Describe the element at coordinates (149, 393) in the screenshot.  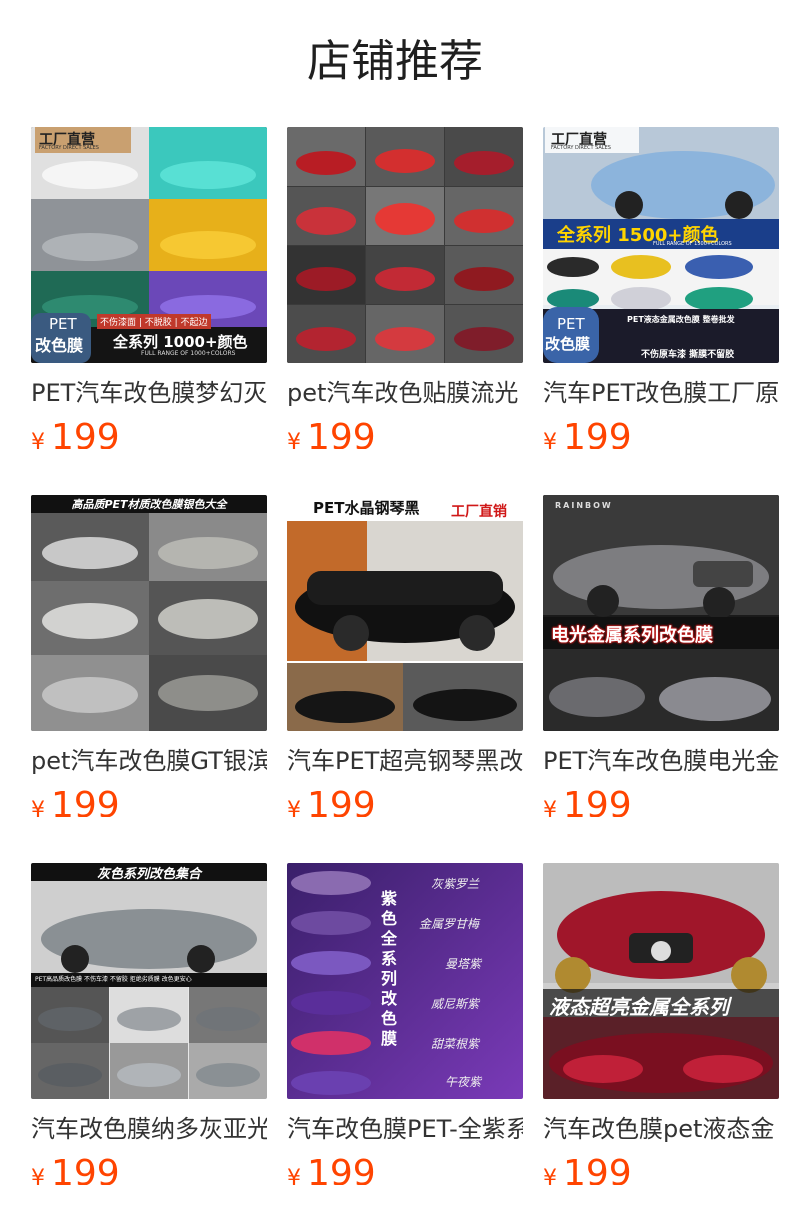
I see `product-name: PET汽车改色膜梦幻灭` at that location.